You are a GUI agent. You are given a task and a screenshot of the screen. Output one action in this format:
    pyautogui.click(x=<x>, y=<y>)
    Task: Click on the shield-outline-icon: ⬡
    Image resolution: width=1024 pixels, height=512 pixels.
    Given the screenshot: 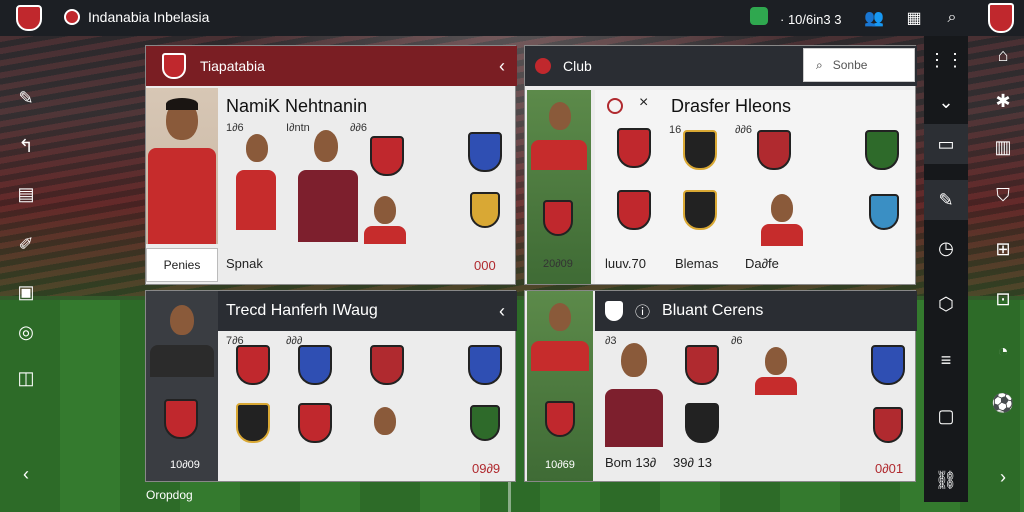 What is the action you would take?
    pyautogui.click(x=946, y=304)
    